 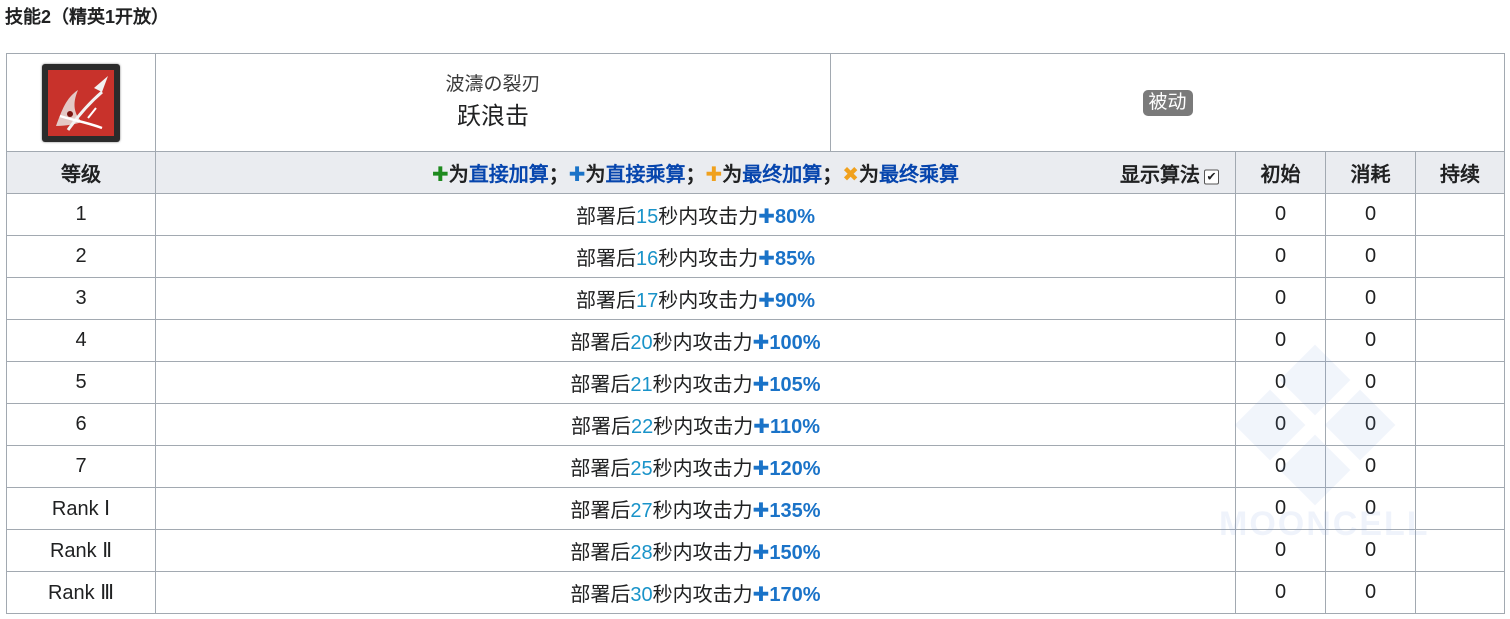 What do you see at coordinates (81, 172) in the screenshot?
I see `header-level: 等级` at bounding box center [81, 172].